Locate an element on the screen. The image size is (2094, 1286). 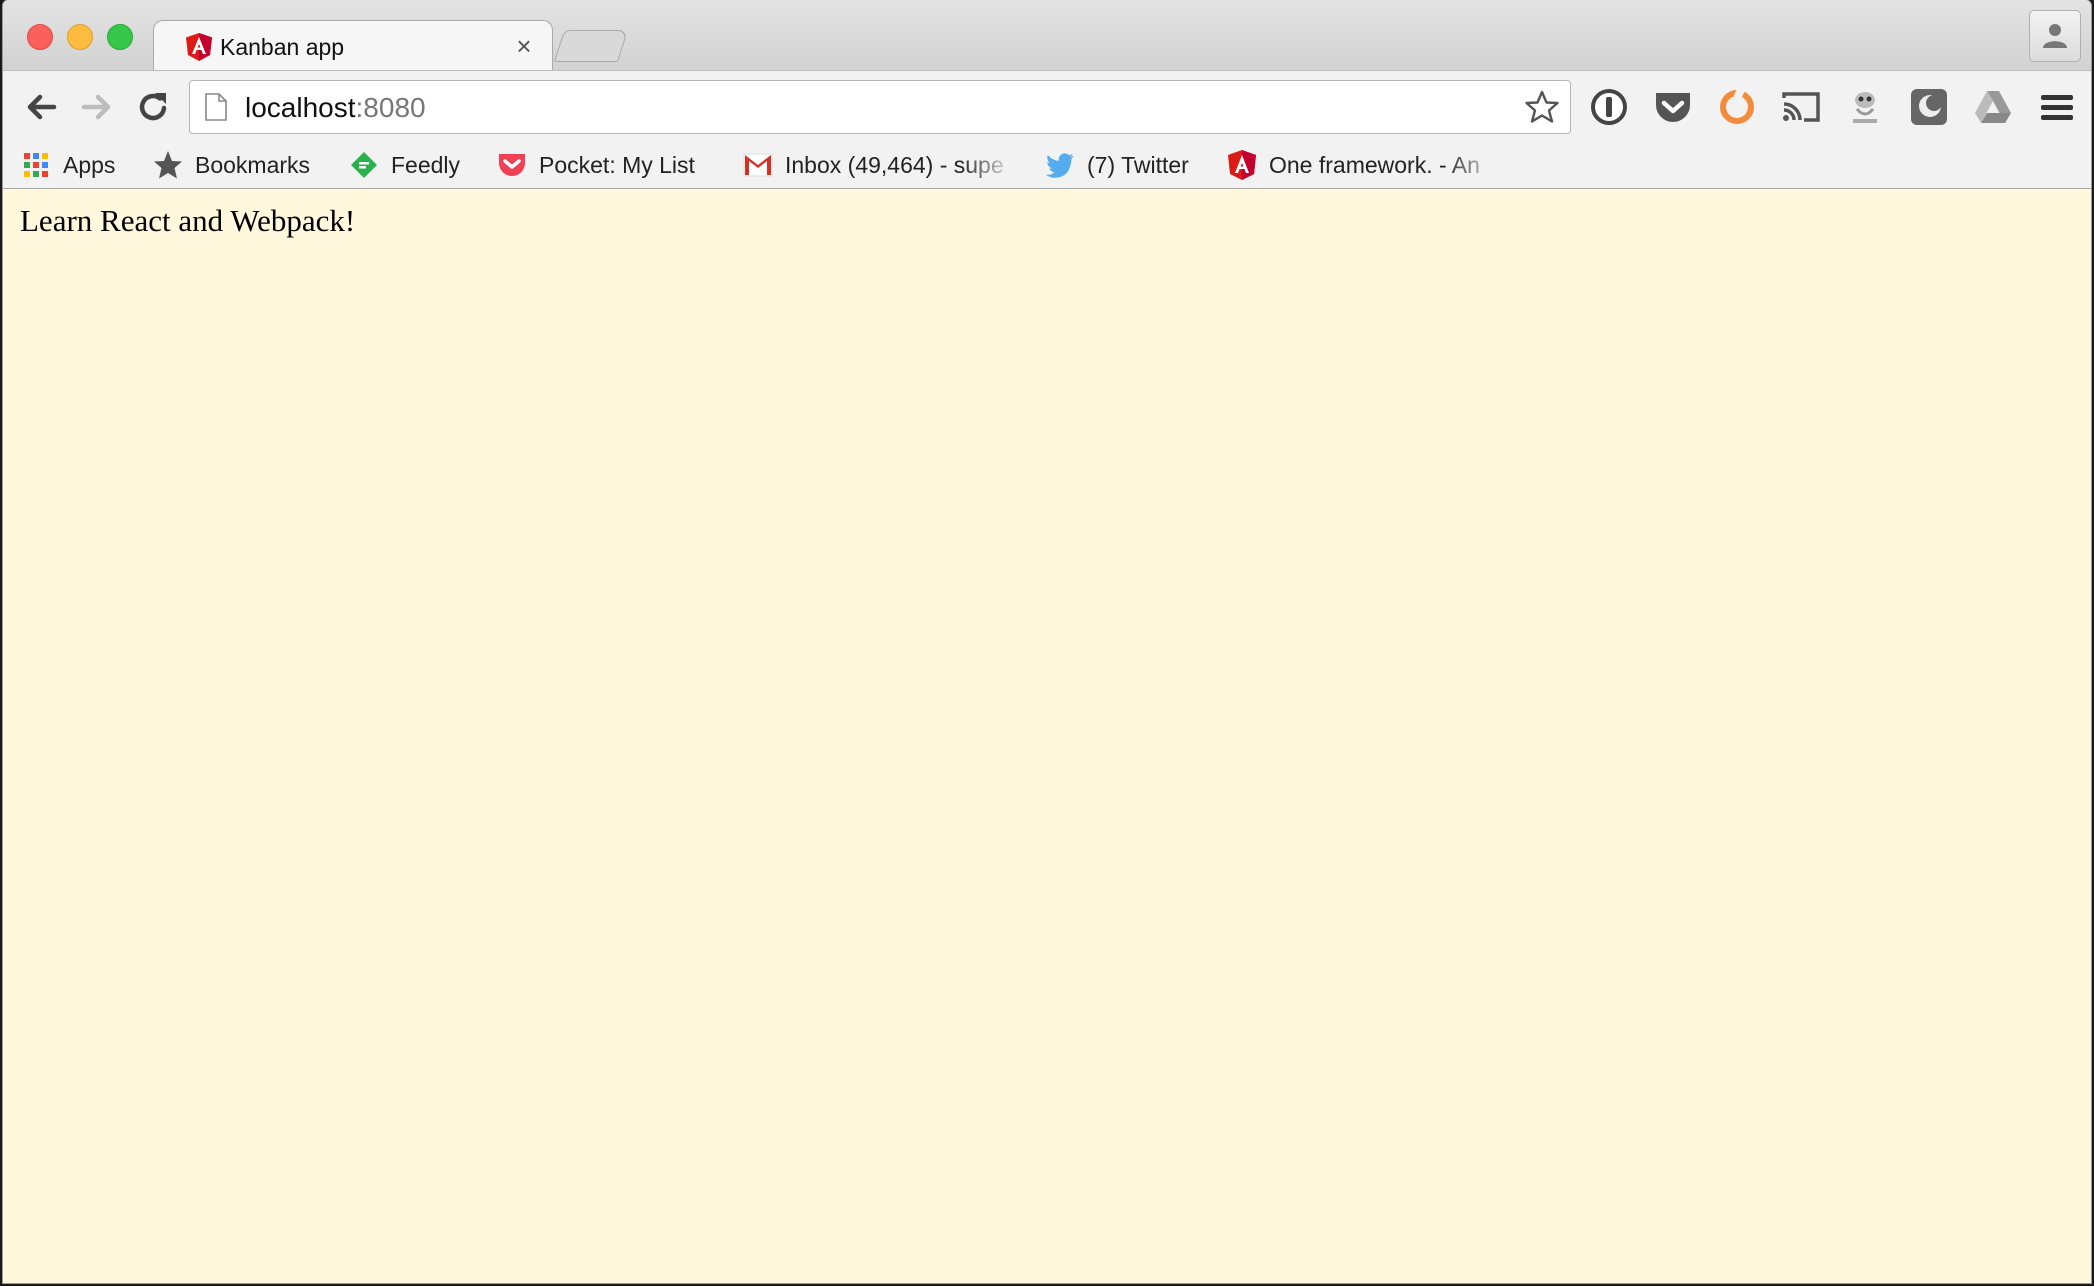
bookmark-label: Bookmarks is located at coordinates (253, 164).